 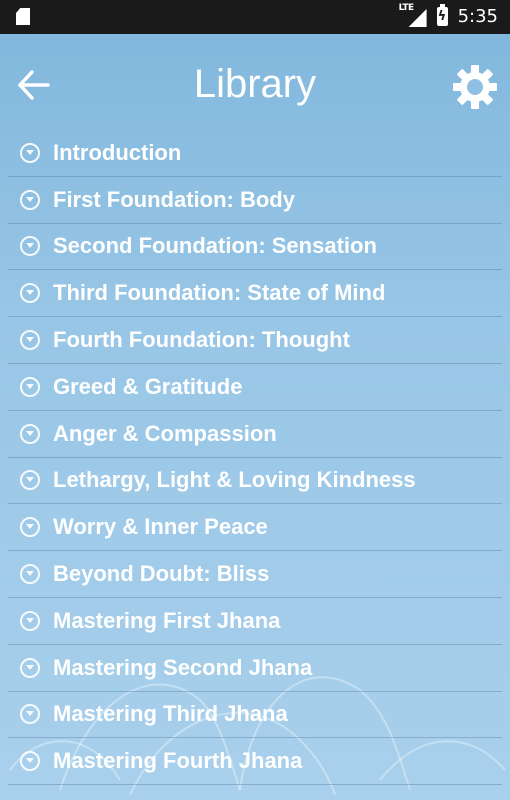 What do you see at coordinates (477, 16) in the screenshot?
I see `status-time: 5:35` at bounding box center [477, 16].